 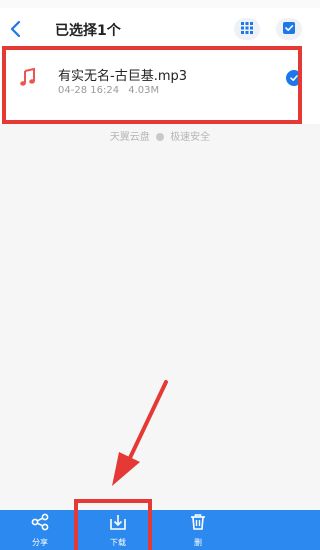 What do you see at coordinates (198, 524) in the screenshot?
I see `trash-icon` at bounding box center [198, 524].